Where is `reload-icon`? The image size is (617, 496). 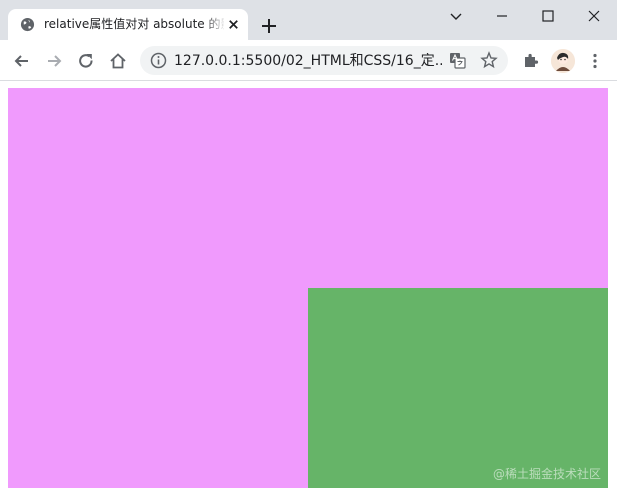 reload-icon is located at coordinates (86, 61).